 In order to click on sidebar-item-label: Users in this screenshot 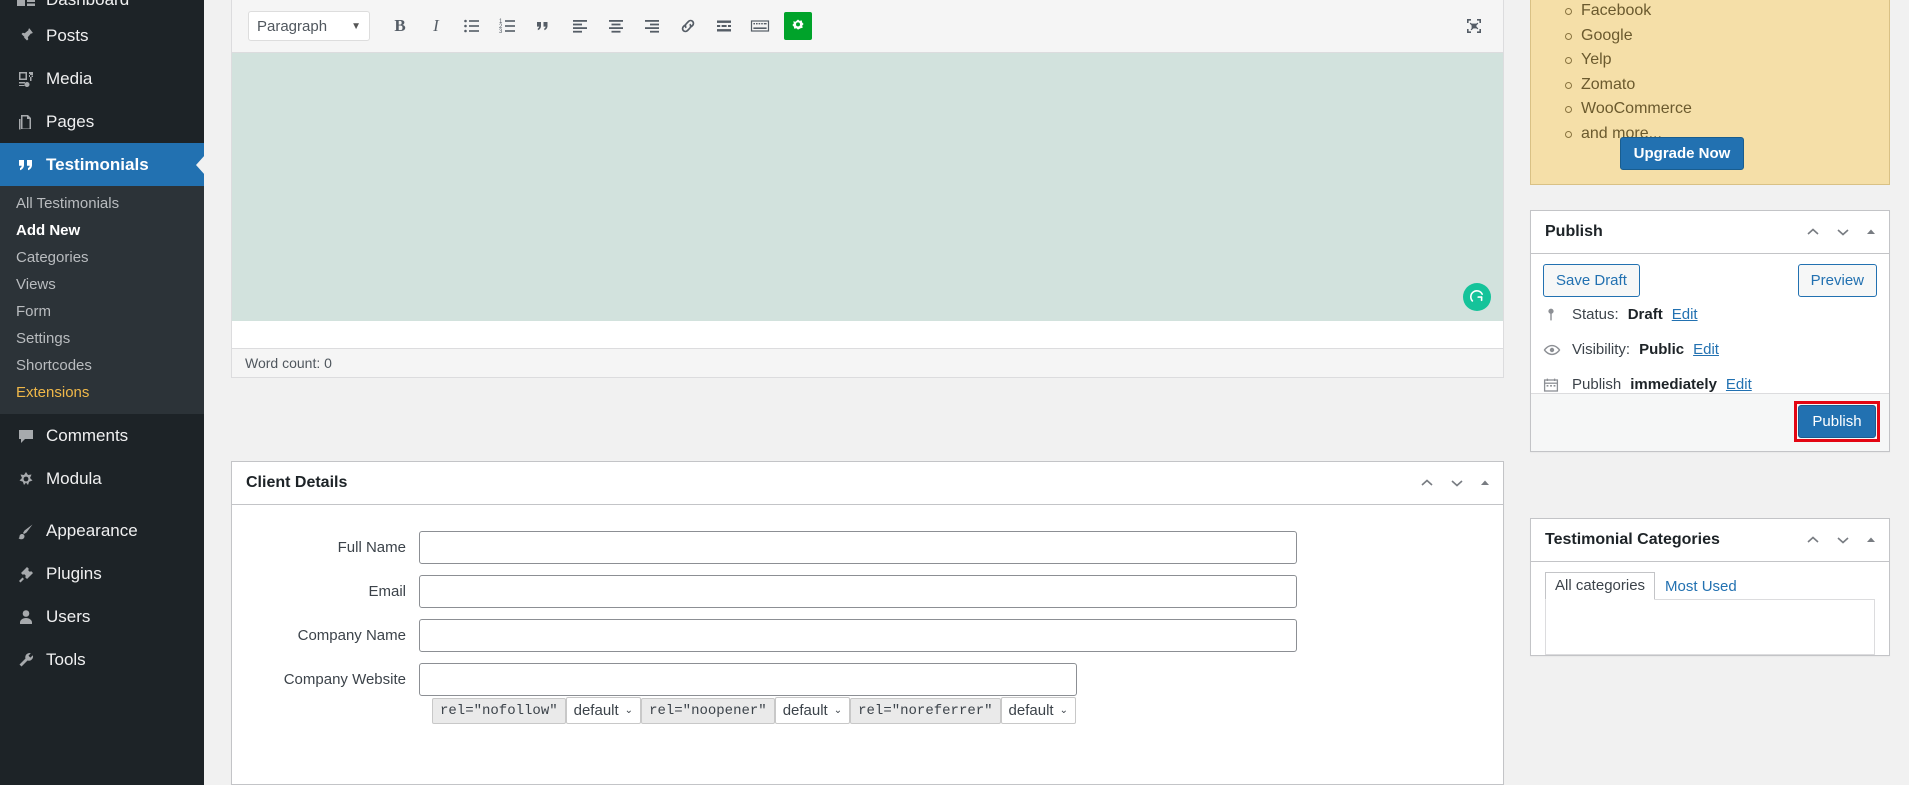, I will do `click(68, 616)`.